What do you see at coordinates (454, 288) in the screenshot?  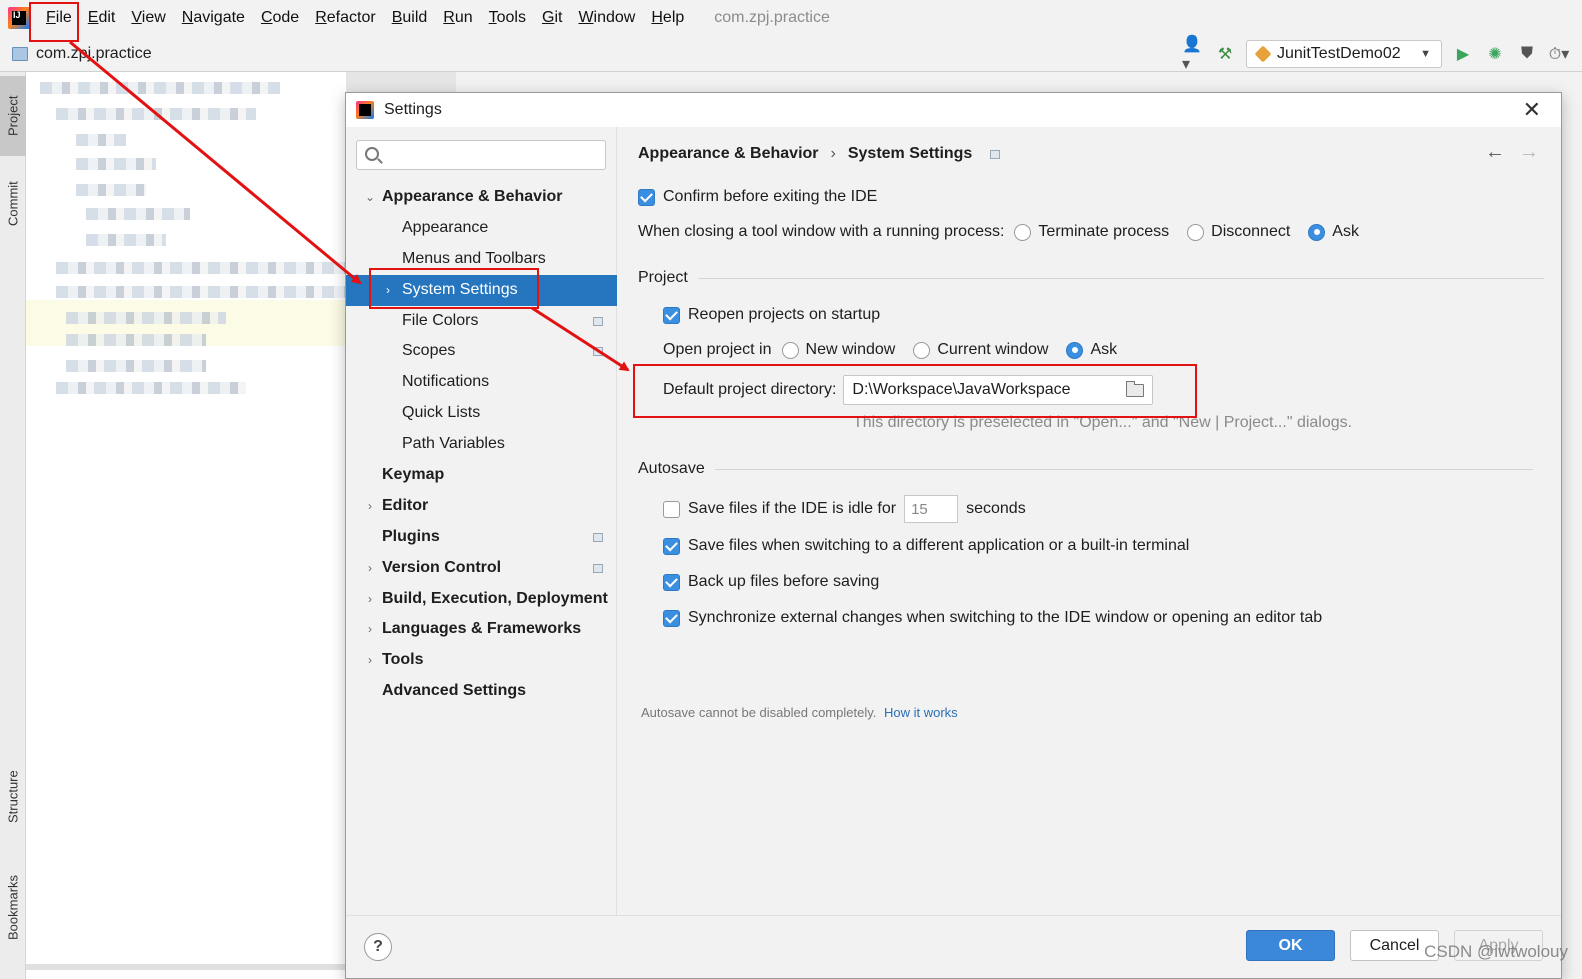 I see `annotation-box-system-settings` at bounding box center [454, 288].